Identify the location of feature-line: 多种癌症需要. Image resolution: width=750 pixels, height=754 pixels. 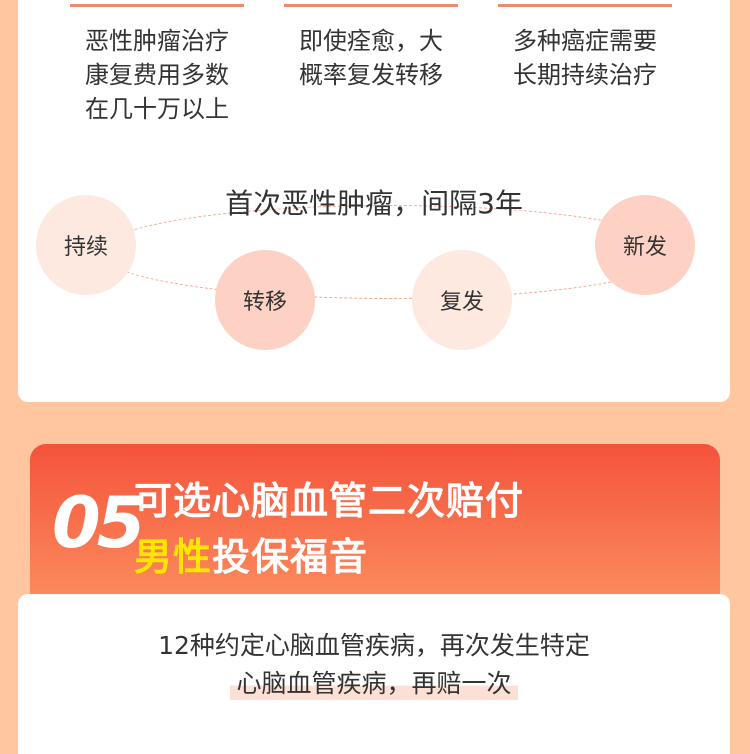
(585, 41).